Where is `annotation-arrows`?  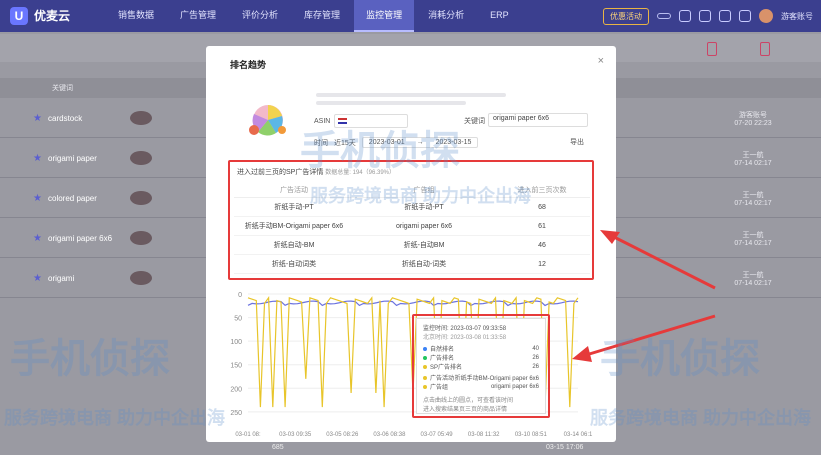
annotation-arrows is located at coordinates (644, 296).